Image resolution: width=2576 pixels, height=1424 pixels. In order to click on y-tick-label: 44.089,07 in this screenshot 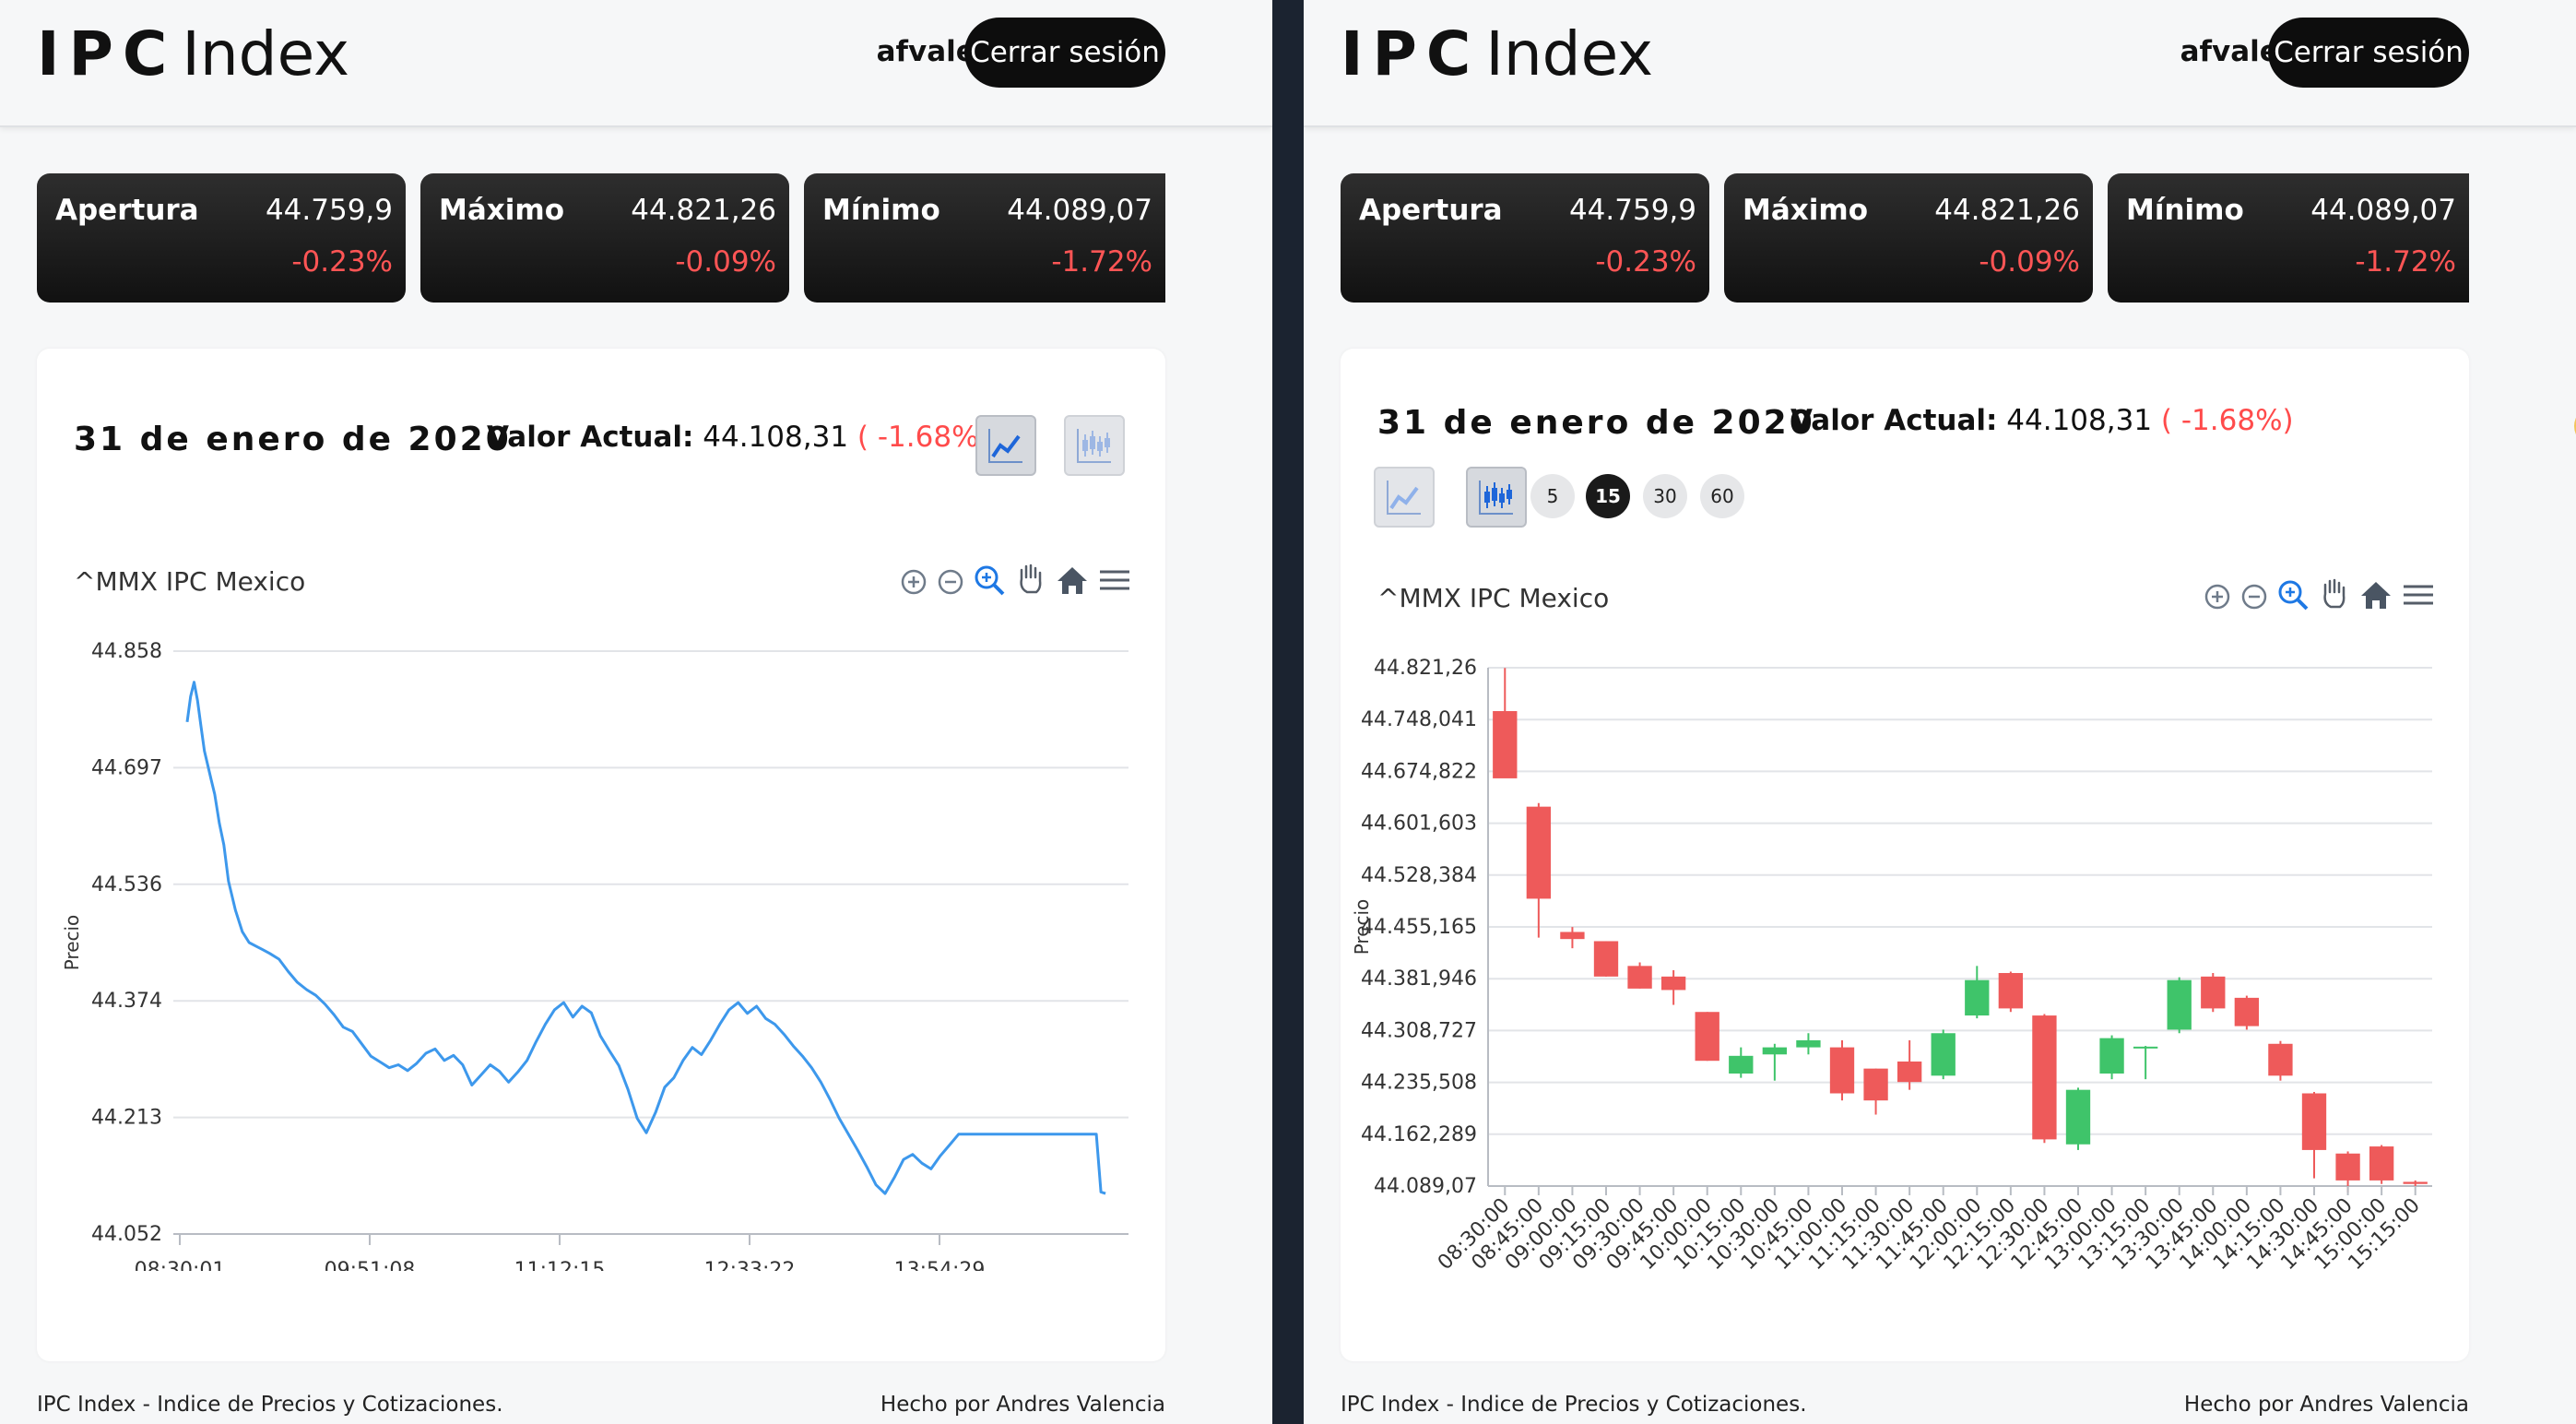, I will do `click(1425, 1186)`.